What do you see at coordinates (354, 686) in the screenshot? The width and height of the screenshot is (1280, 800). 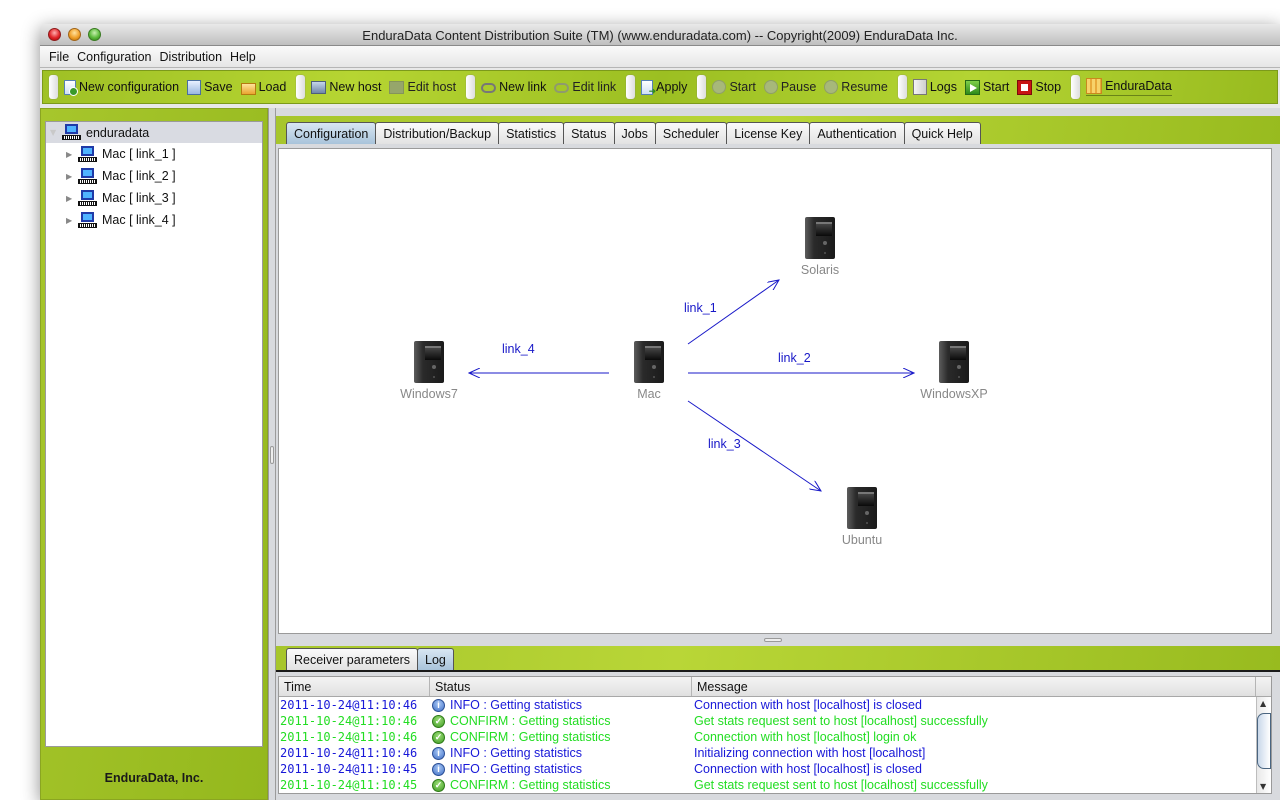 I see `column-header-time: Time` at bounding box center [354, 686].